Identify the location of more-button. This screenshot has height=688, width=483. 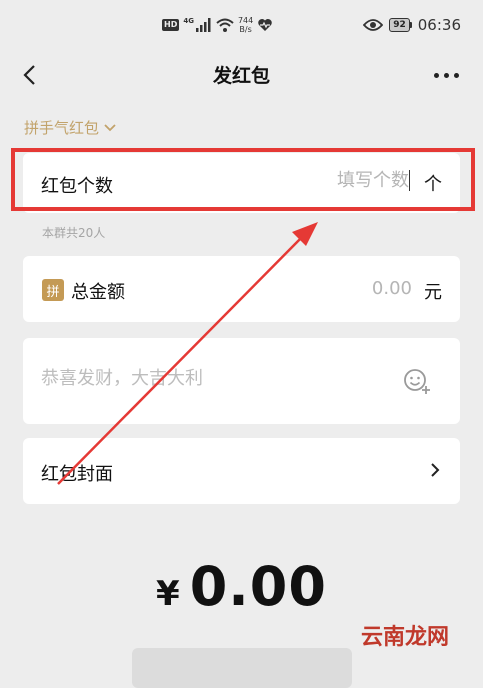
(446, 75).